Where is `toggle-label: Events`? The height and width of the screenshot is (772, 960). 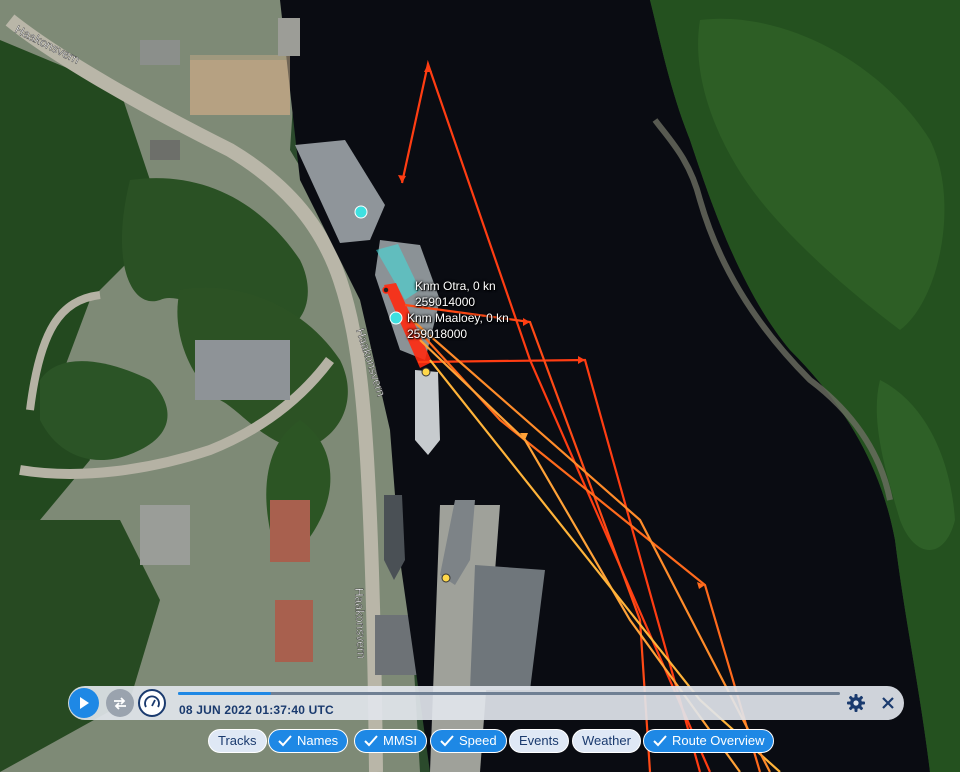 toggle-label: Events is located at coordinates (539, 740).